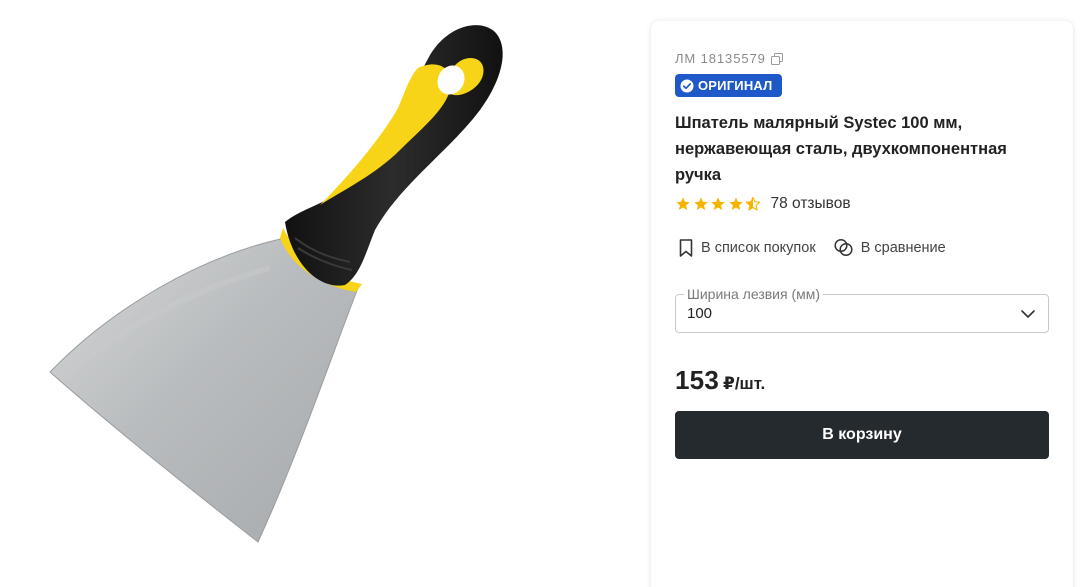 The height and width of the screenshot is (587, 1090). Describe the element at coordinates (697, 380) in the screenshot. I see `price-value: 153` at that location.